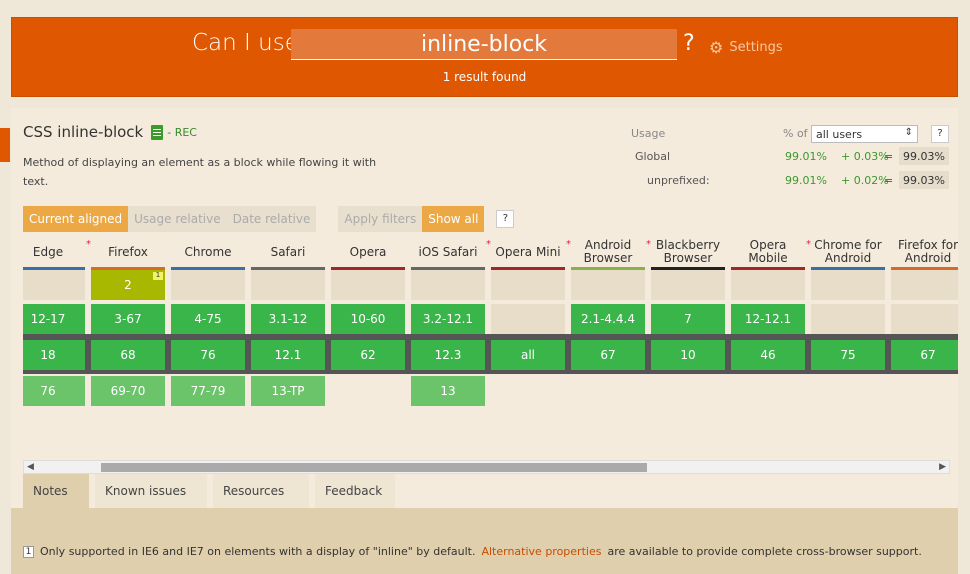 The width and height of the screenshot is (970, 574). What do you see at coordinates (30, 467) in the screenshot?
I see `scroll-left-icon: ◀` at bounding box center [30, 467].